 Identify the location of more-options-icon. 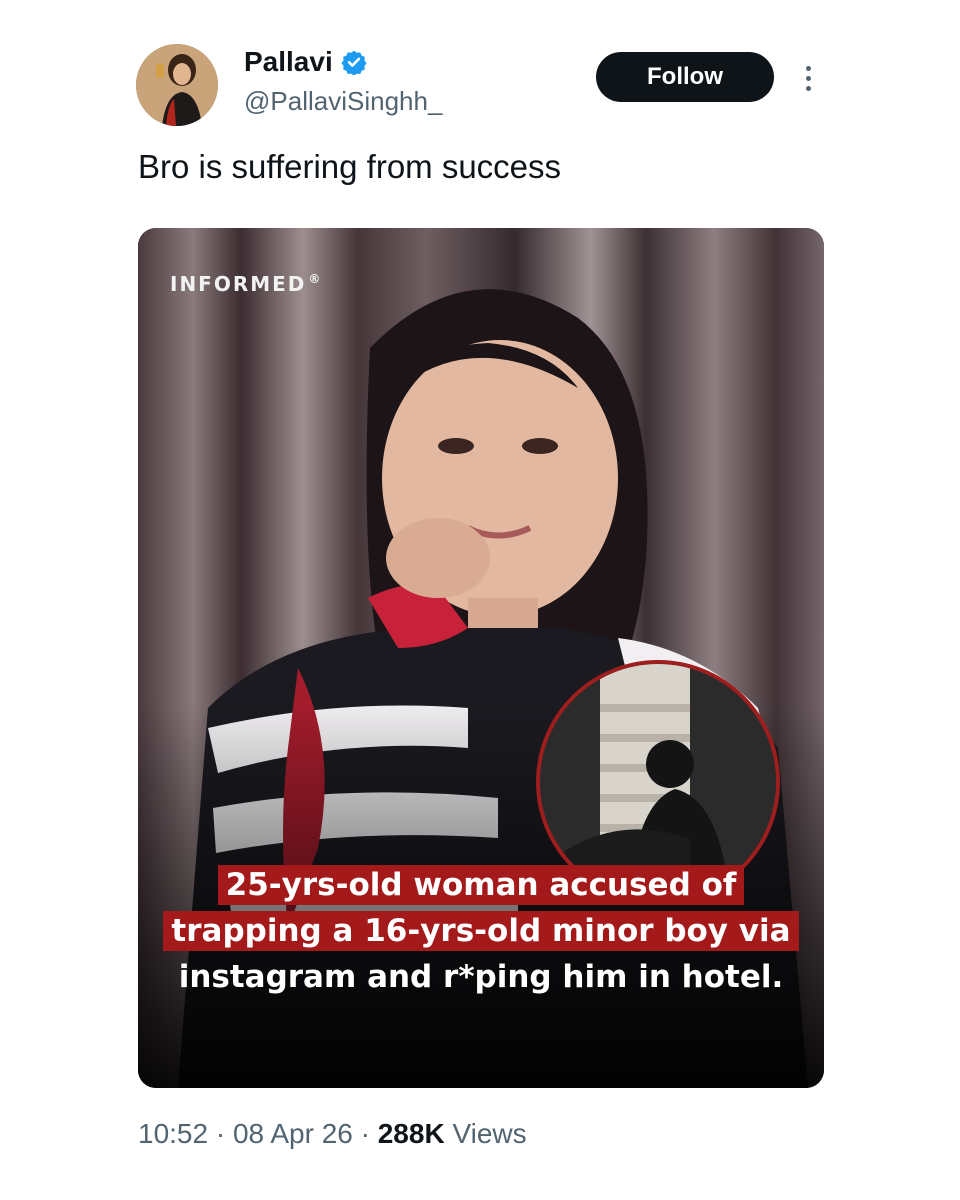
(808, 78).